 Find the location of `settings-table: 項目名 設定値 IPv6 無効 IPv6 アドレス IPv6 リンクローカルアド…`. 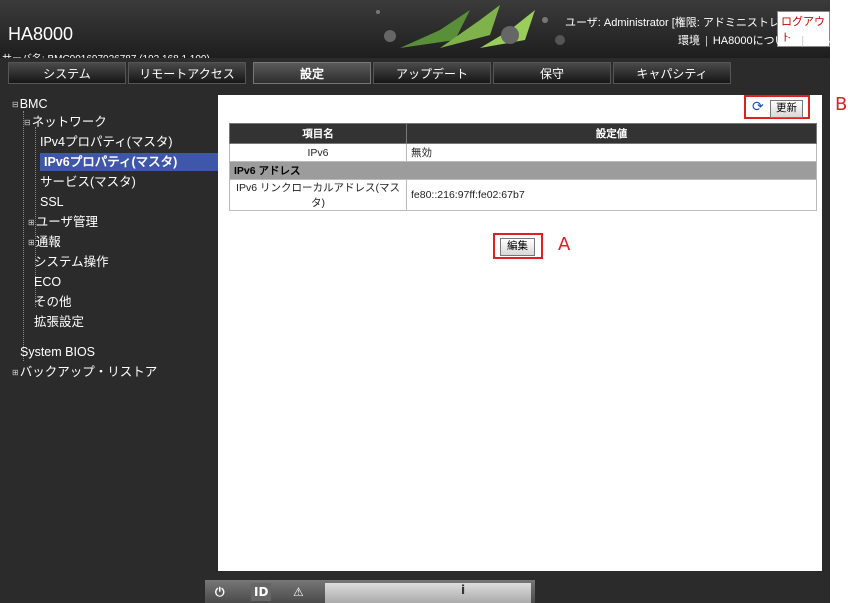

settings-table: 項目名 設定値 IPv6 無効 IPv6 アドレス IPv6 リンクローカルアド… is located at coordinates (523, 167).